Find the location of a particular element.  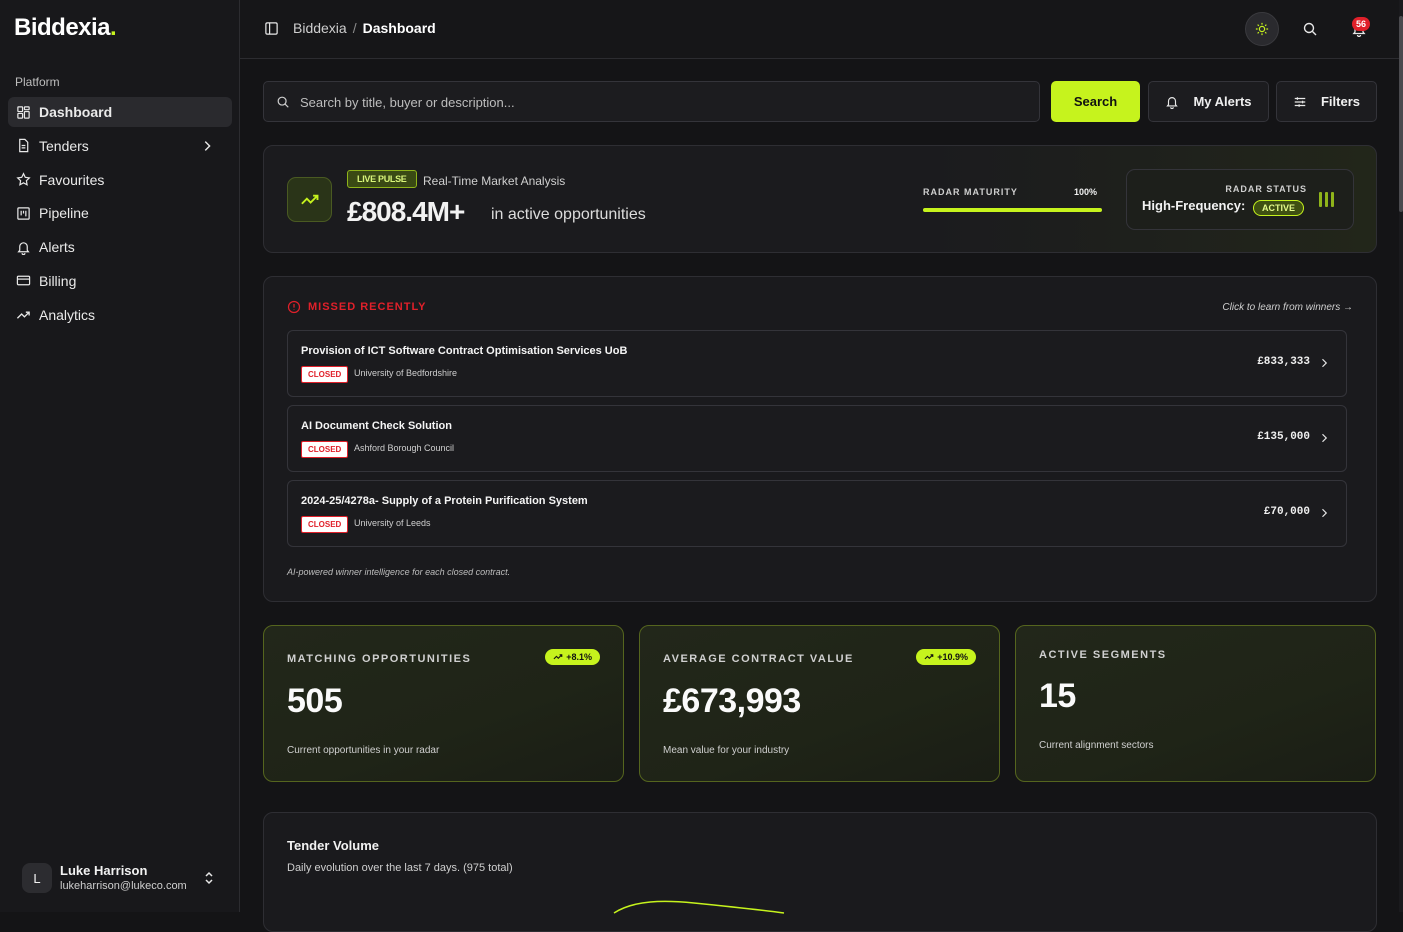

page-scrollbar is located at coordinates (1401, 456).